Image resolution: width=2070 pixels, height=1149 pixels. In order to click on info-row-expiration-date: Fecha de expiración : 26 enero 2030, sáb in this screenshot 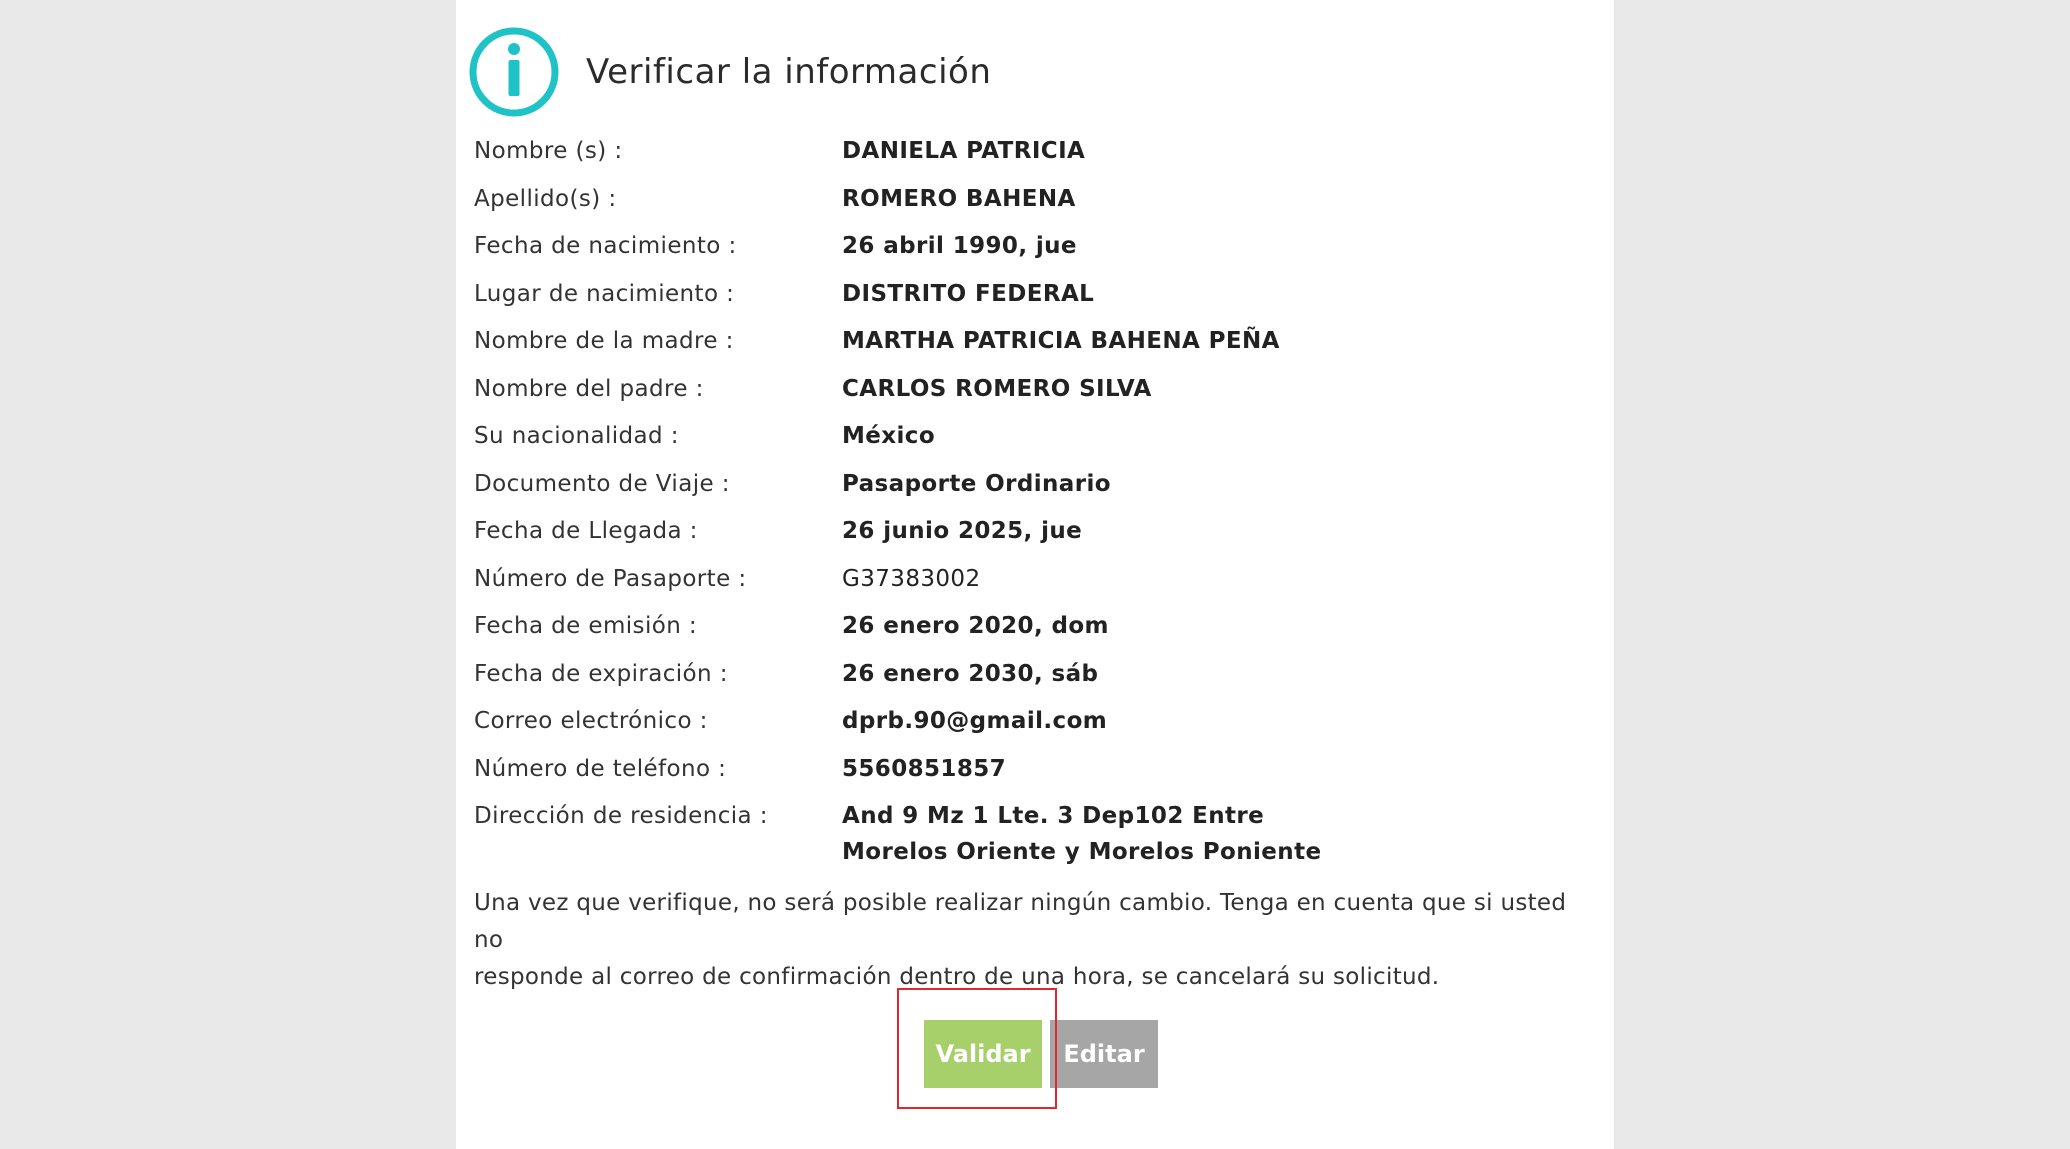, I will do `click(1034, 680)`.